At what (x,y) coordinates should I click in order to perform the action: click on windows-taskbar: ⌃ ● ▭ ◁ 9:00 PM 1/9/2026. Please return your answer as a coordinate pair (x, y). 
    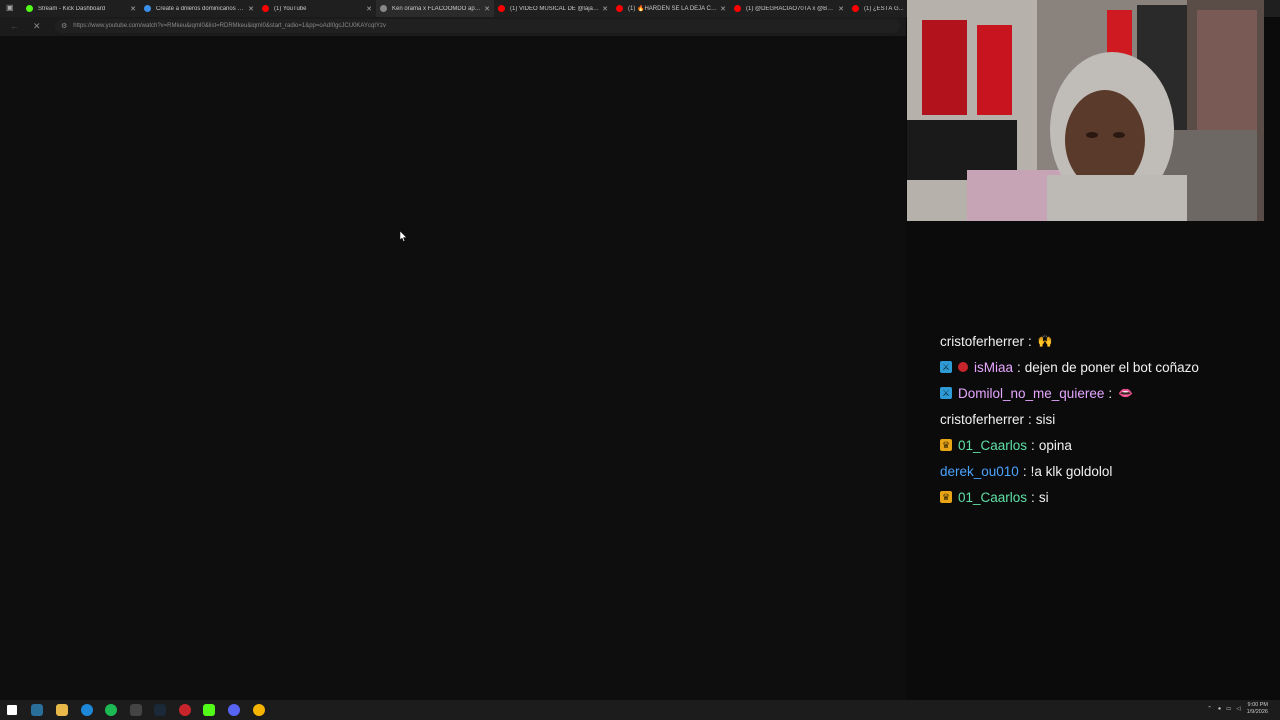
    Looking at the image, I should click on (640, 710).